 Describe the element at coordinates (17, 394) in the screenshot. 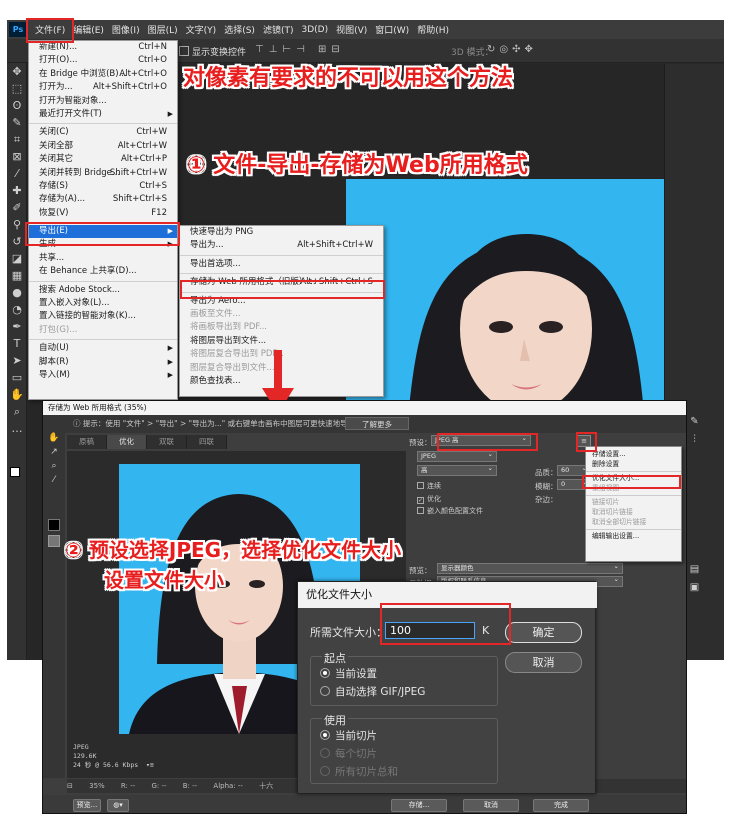

I see `hand-tool-icon: ✋` at that location.